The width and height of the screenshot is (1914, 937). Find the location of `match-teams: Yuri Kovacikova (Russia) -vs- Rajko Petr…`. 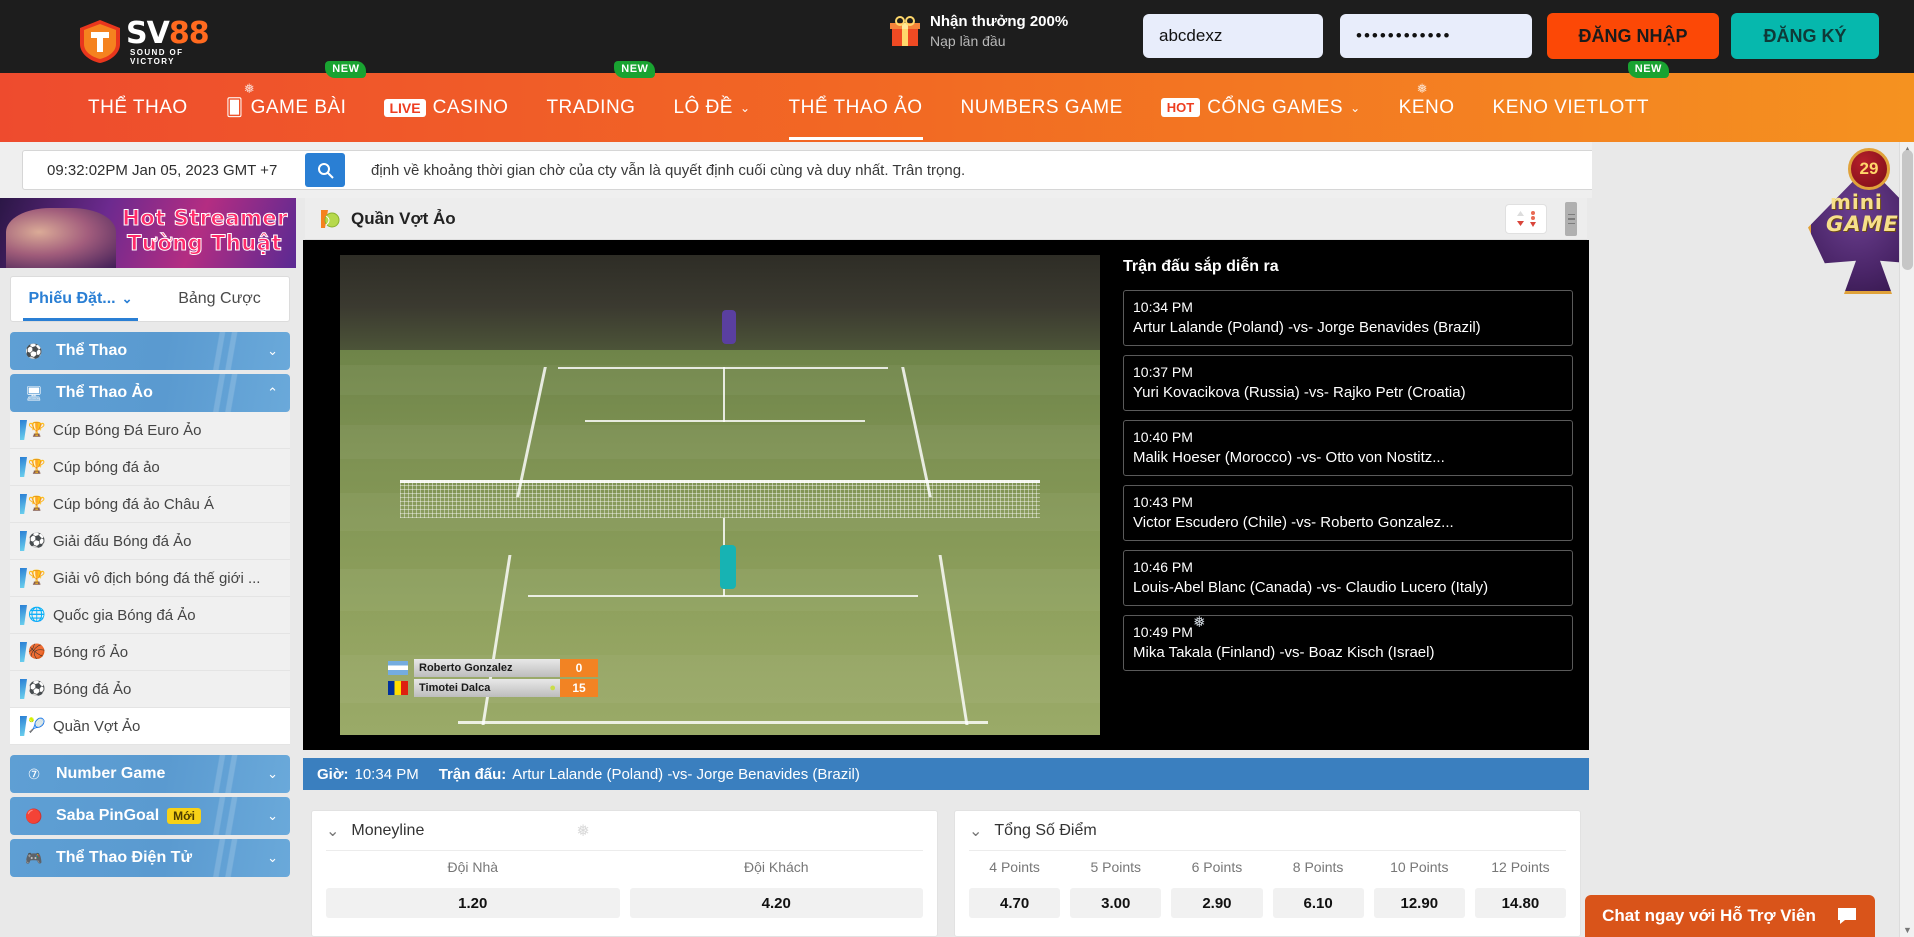

match-teams: Yuri Kovacikova (Russia) -vs- Rajko Petr… is located at coordinates (1299, 392).